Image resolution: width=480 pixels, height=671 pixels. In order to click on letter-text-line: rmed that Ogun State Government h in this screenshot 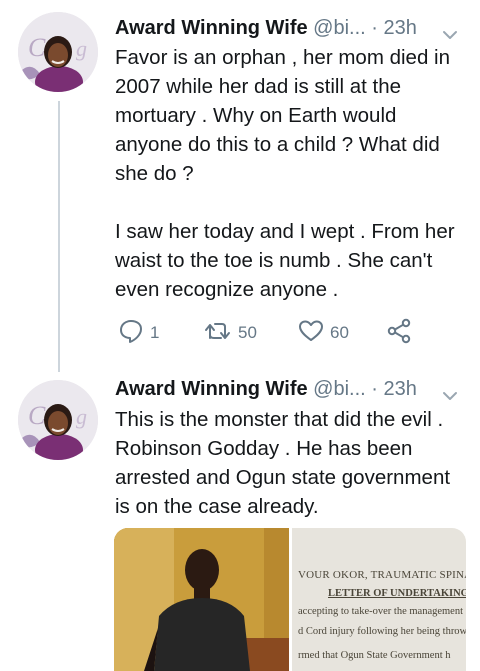, I will do `click(374, 655)`.